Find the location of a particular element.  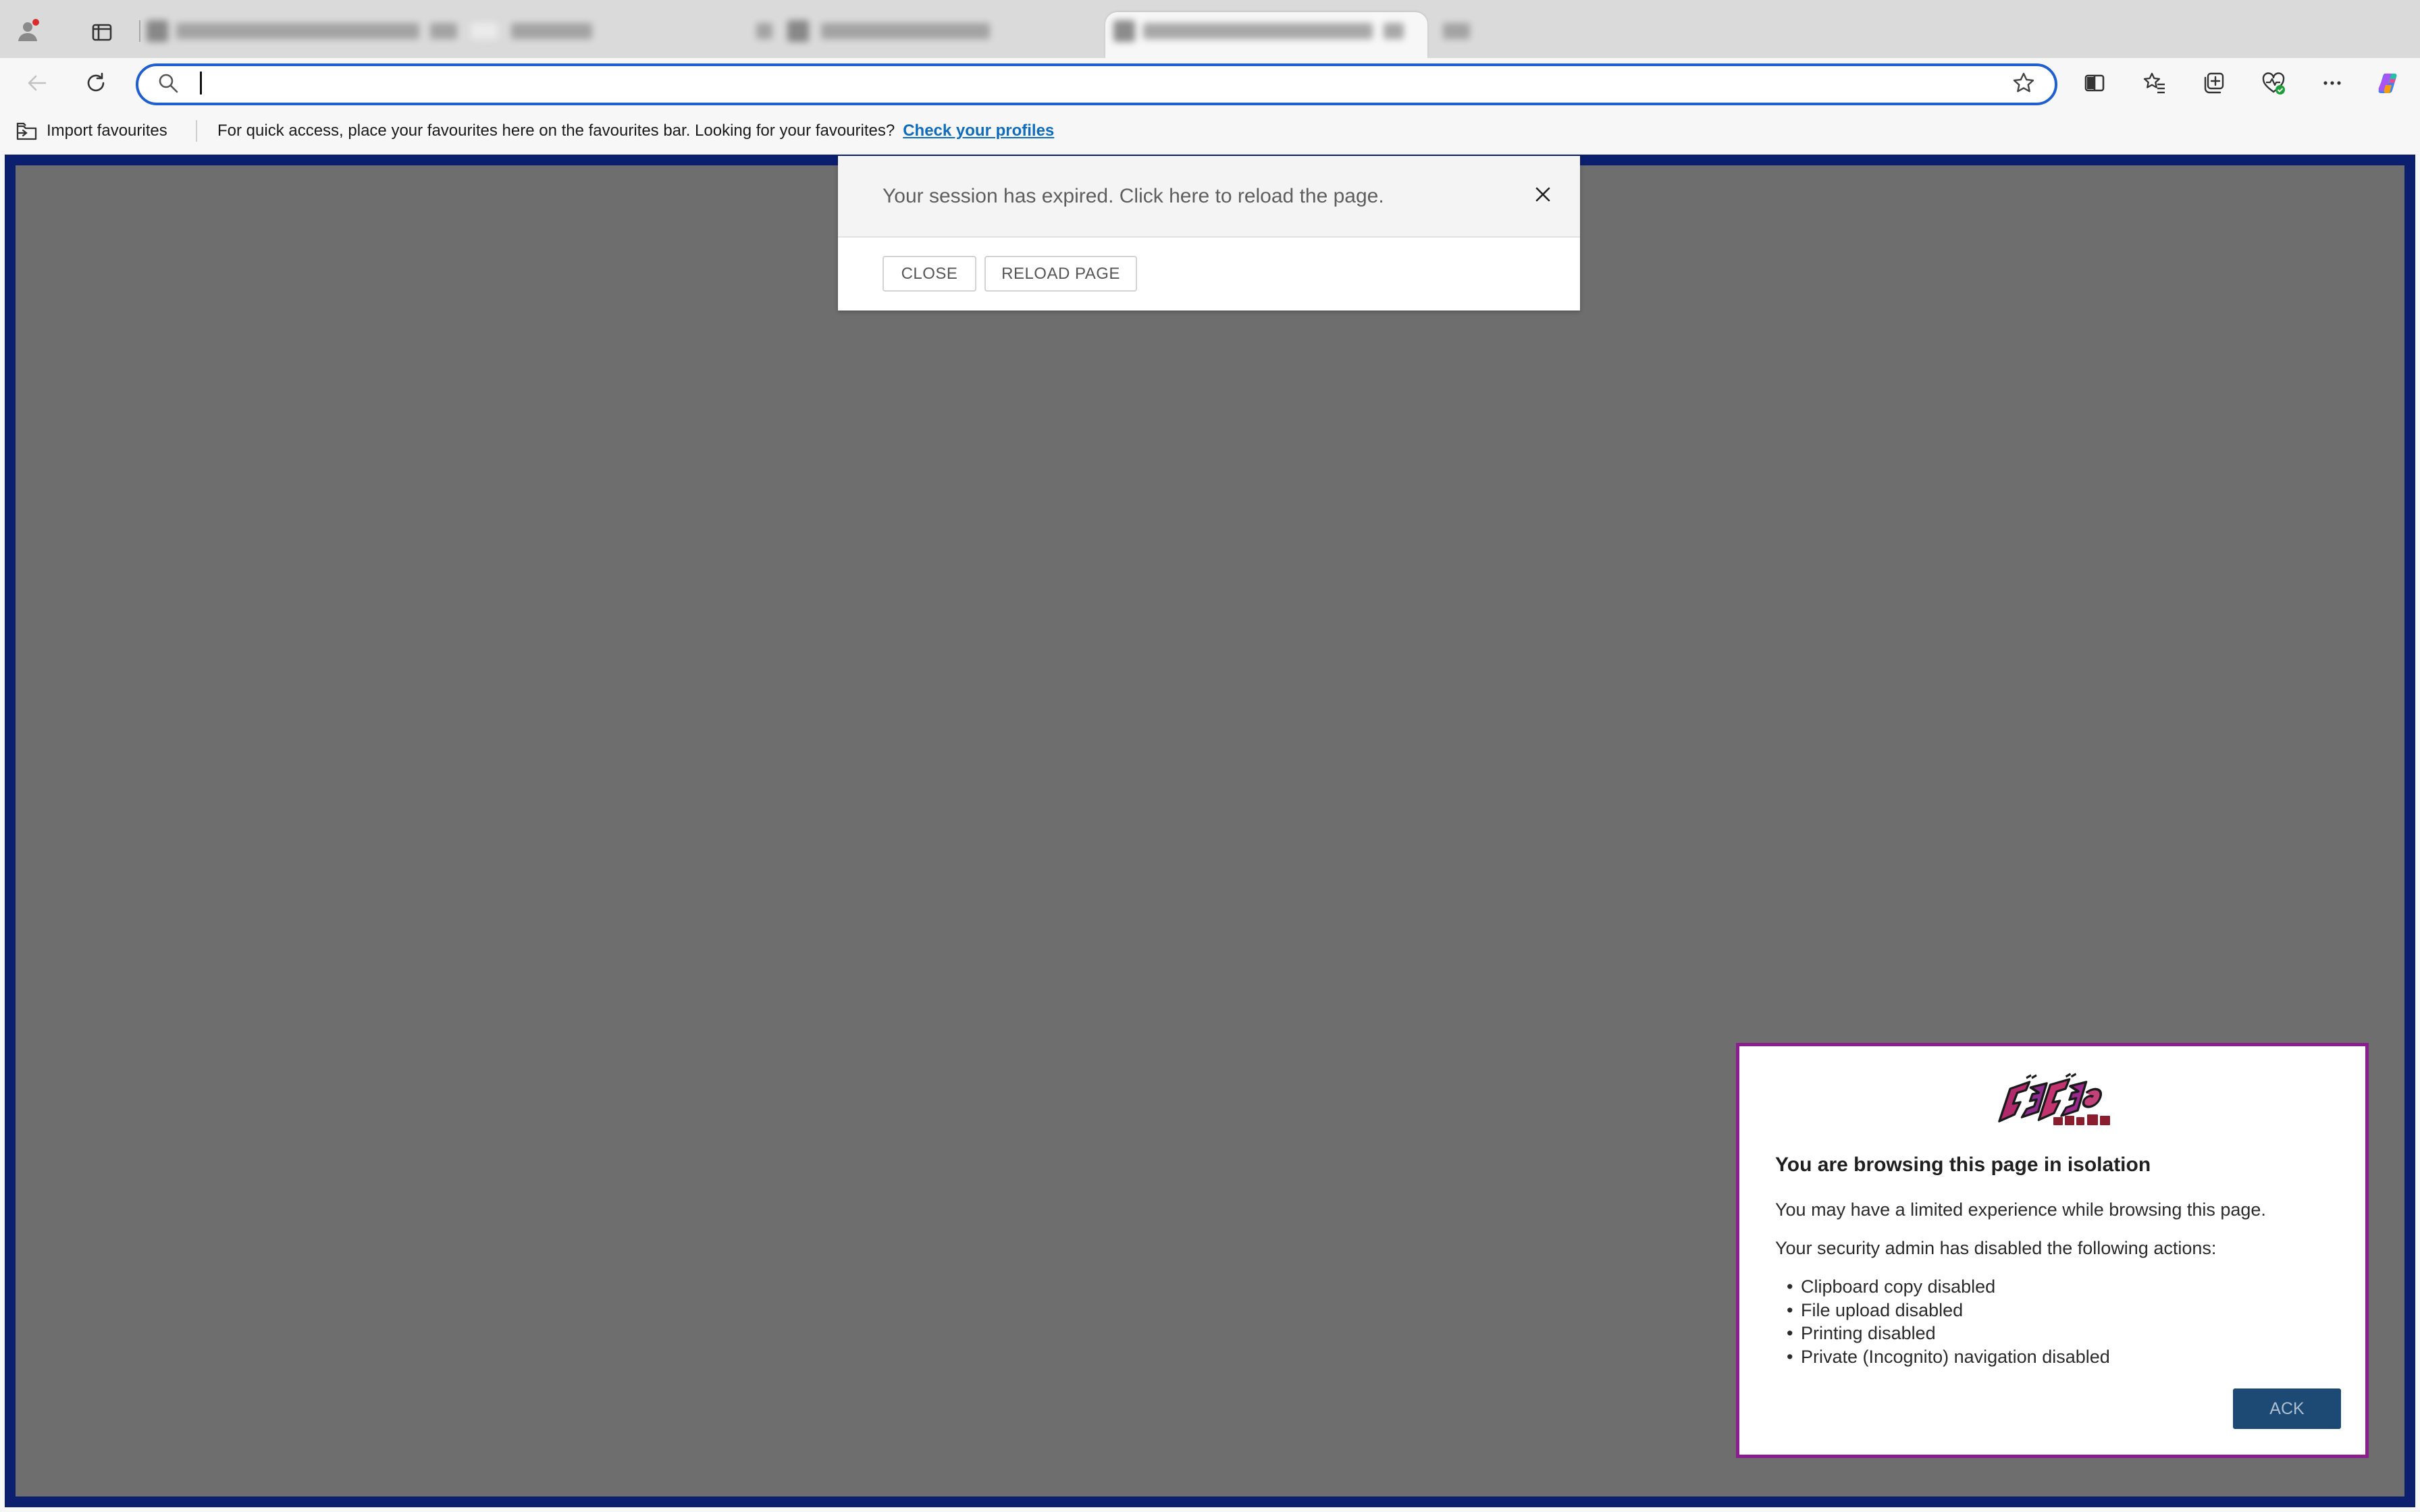

list-item: Printing disabled is located at coordinates (1948, 1333).